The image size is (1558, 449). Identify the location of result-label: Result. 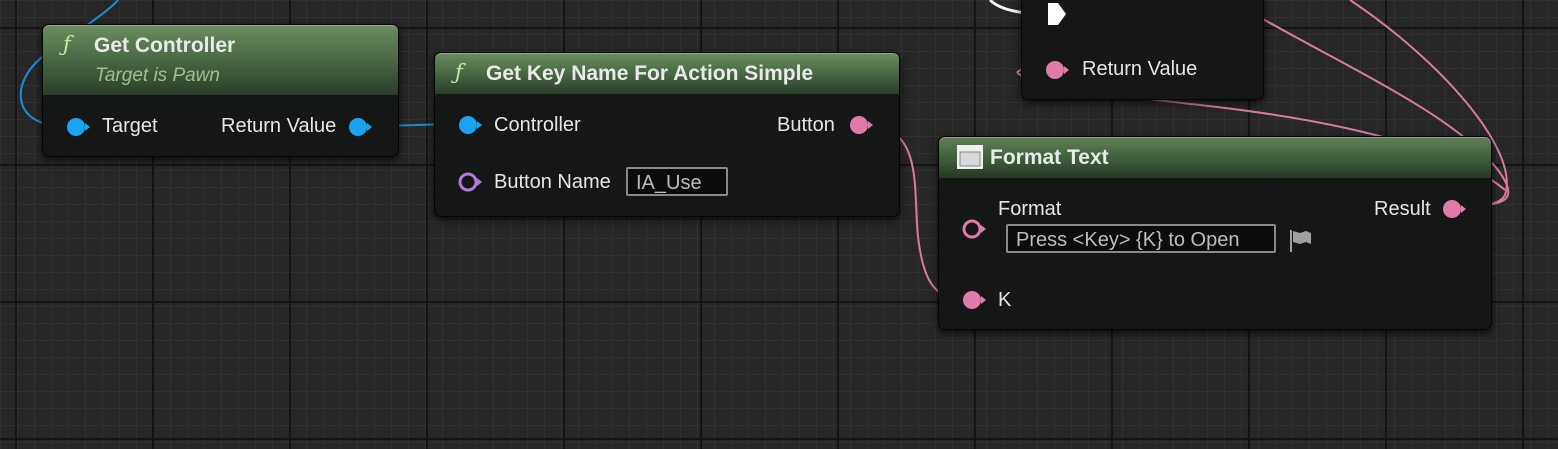
(1402, 209).